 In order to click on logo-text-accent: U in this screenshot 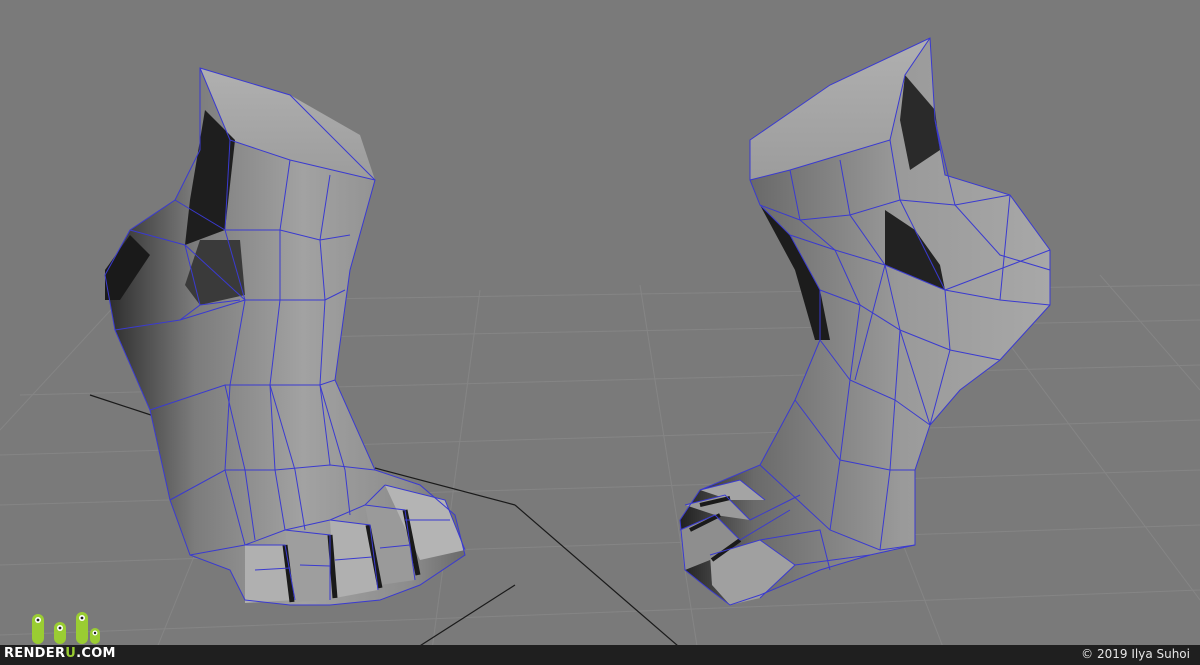, I will do `click(71, 653)`.